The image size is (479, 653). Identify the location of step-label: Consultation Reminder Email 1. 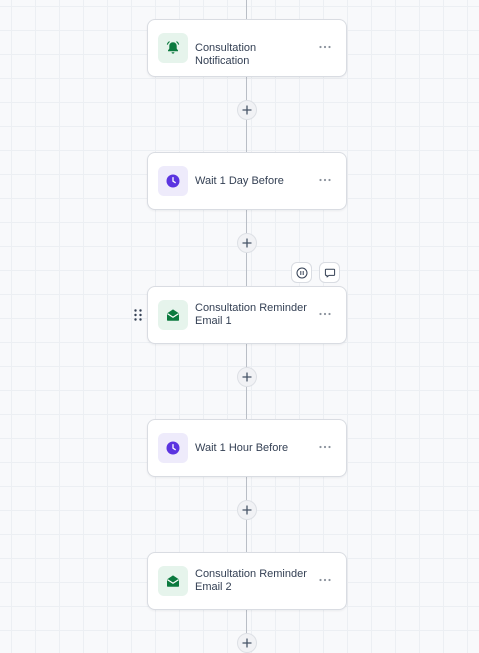
(251, 314).